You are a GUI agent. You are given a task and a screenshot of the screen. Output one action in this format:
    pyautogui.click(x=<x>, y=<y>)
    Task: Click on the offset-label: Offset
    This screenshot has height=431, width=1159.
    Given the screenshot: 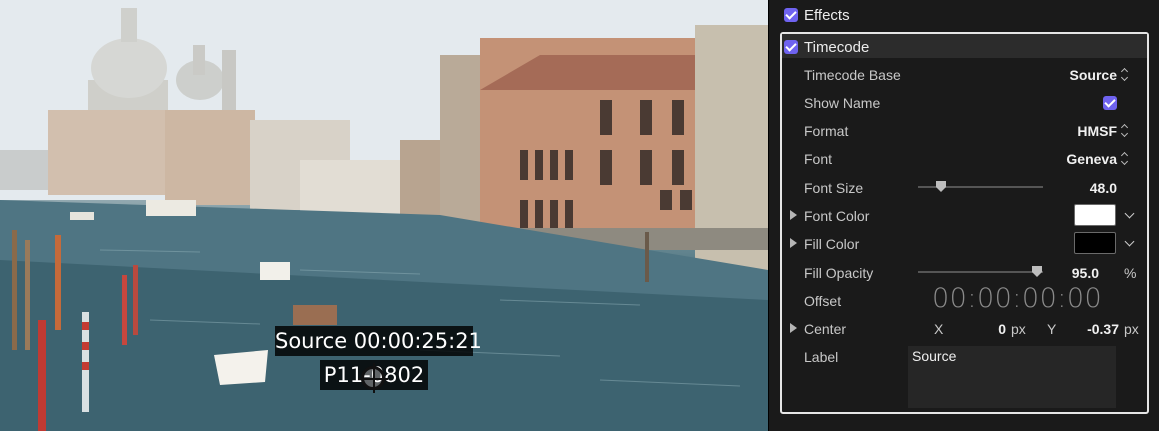 What is the action you would take?
    pyautogui.click(x=823, y=301)
    